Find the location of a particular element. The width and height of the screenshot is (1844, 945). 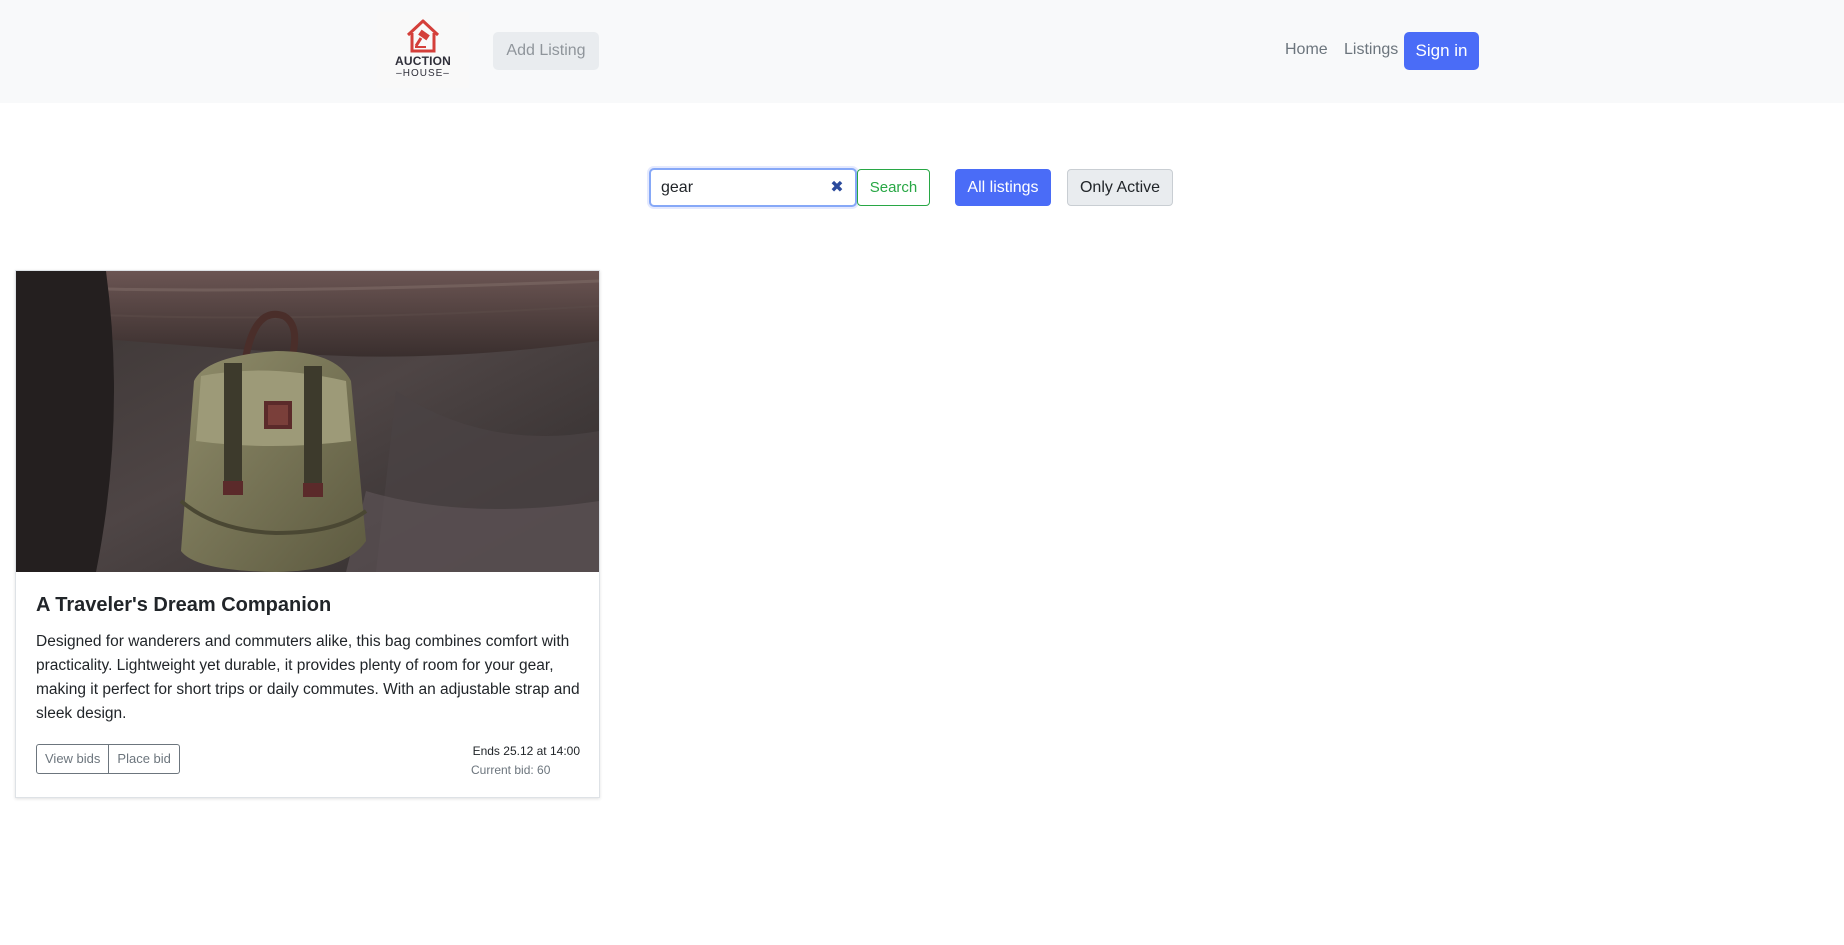

logo: AUCTION –HOUSE– is located at coordinates (423, 50).